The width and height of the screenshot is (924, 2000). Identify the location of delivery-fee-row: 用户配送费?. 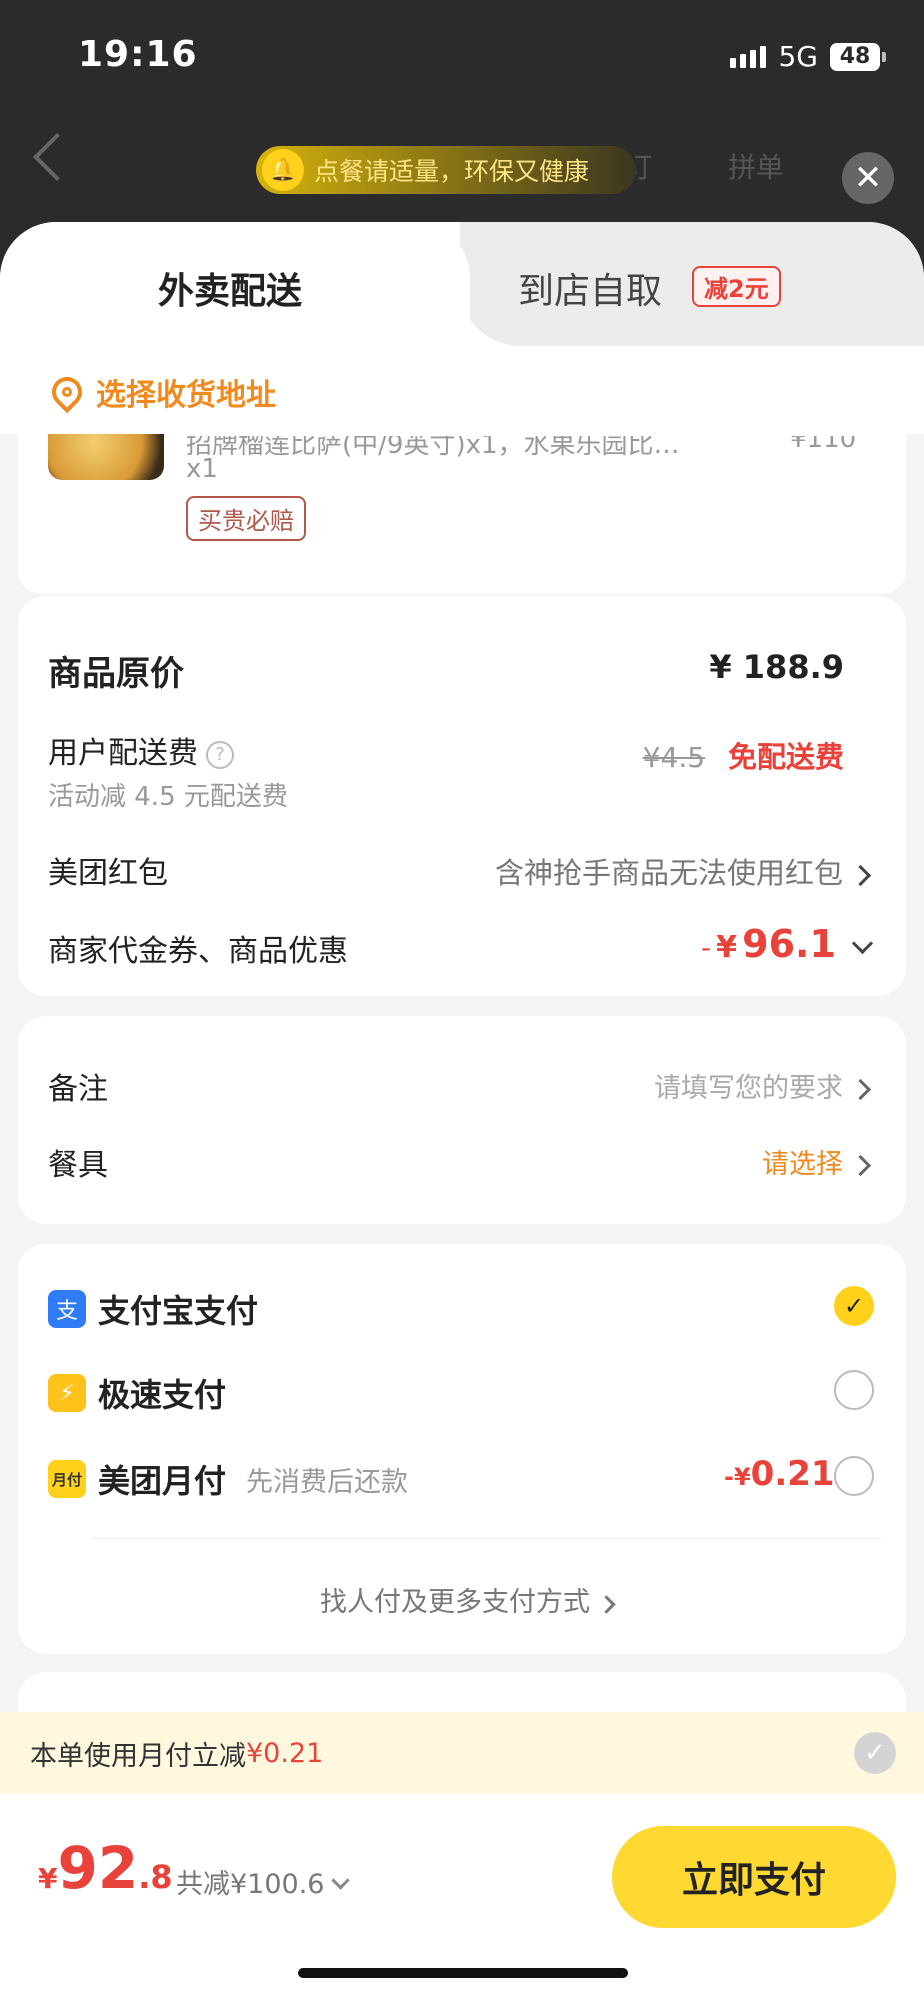
(141, 750).